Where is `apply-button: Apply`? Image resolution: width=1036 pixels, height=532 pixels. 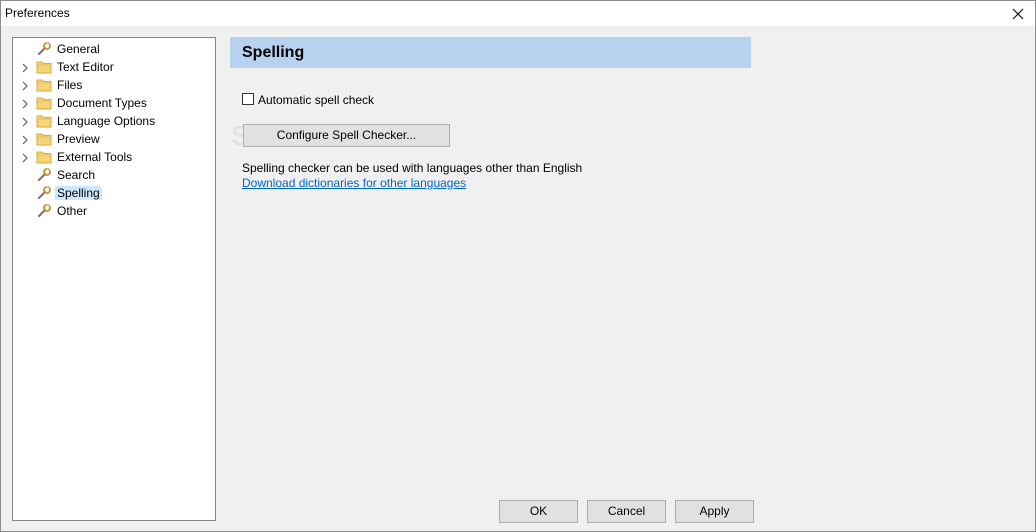
apply-button: Apply is located at coordinates (714, 511).